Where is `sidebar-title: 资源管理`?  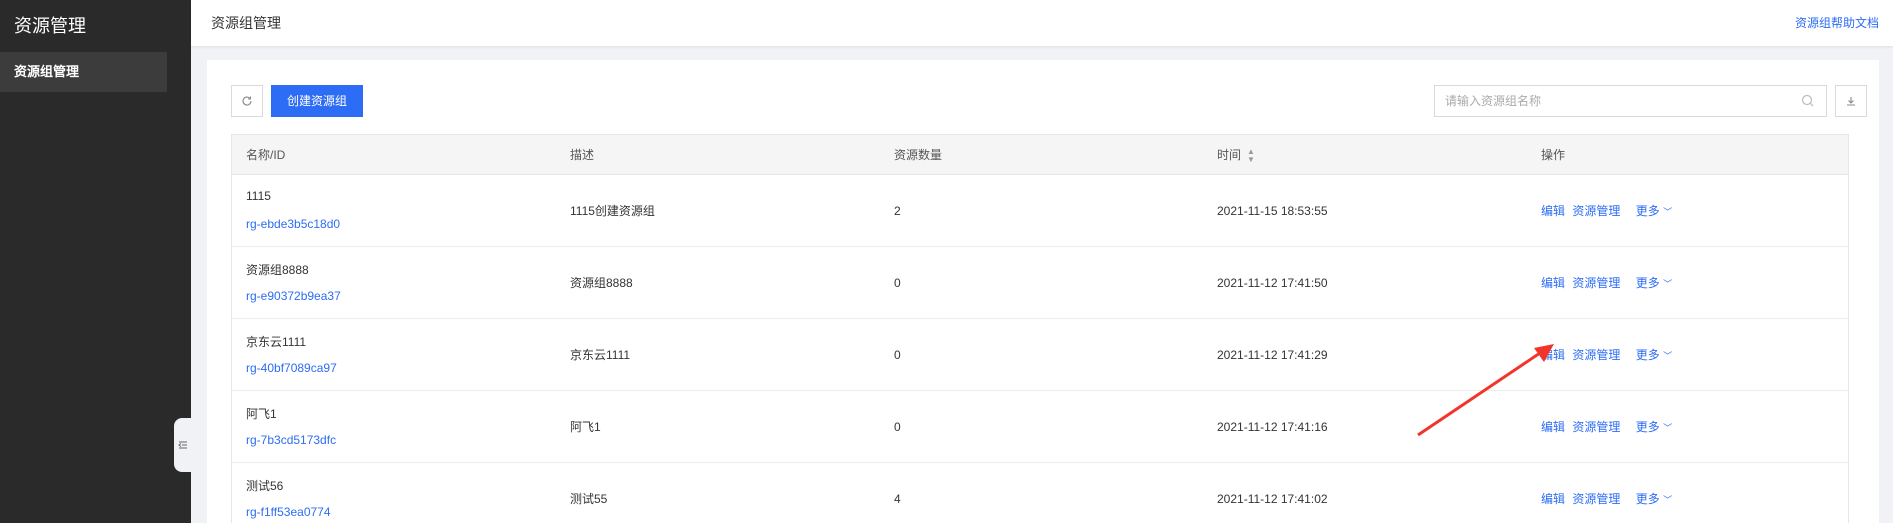 sidebar-title: 资源管理 is located at coordinates (50, 26).